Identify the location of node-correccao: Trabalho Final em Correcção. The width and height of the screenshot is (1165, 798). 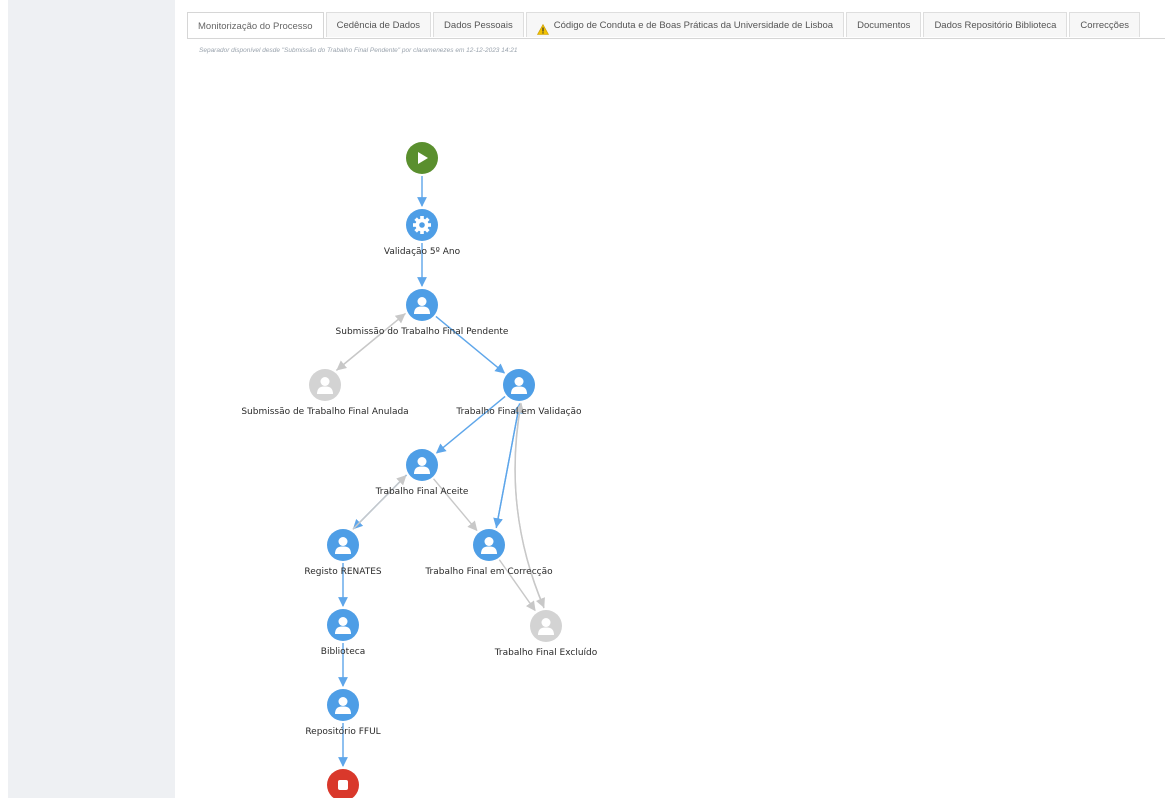
(488, 553).